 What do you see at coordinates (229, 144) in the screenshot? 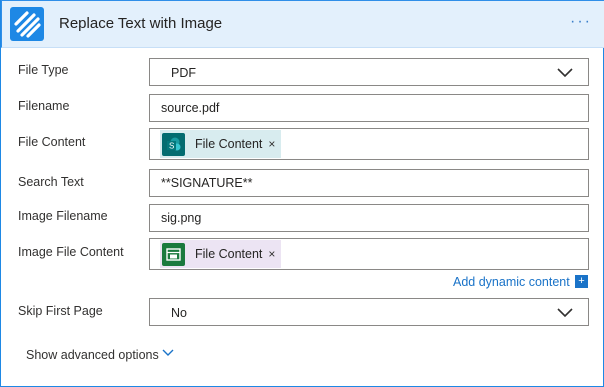
I see `file-content-token-label: File Content` at bounding box center [229, 144].